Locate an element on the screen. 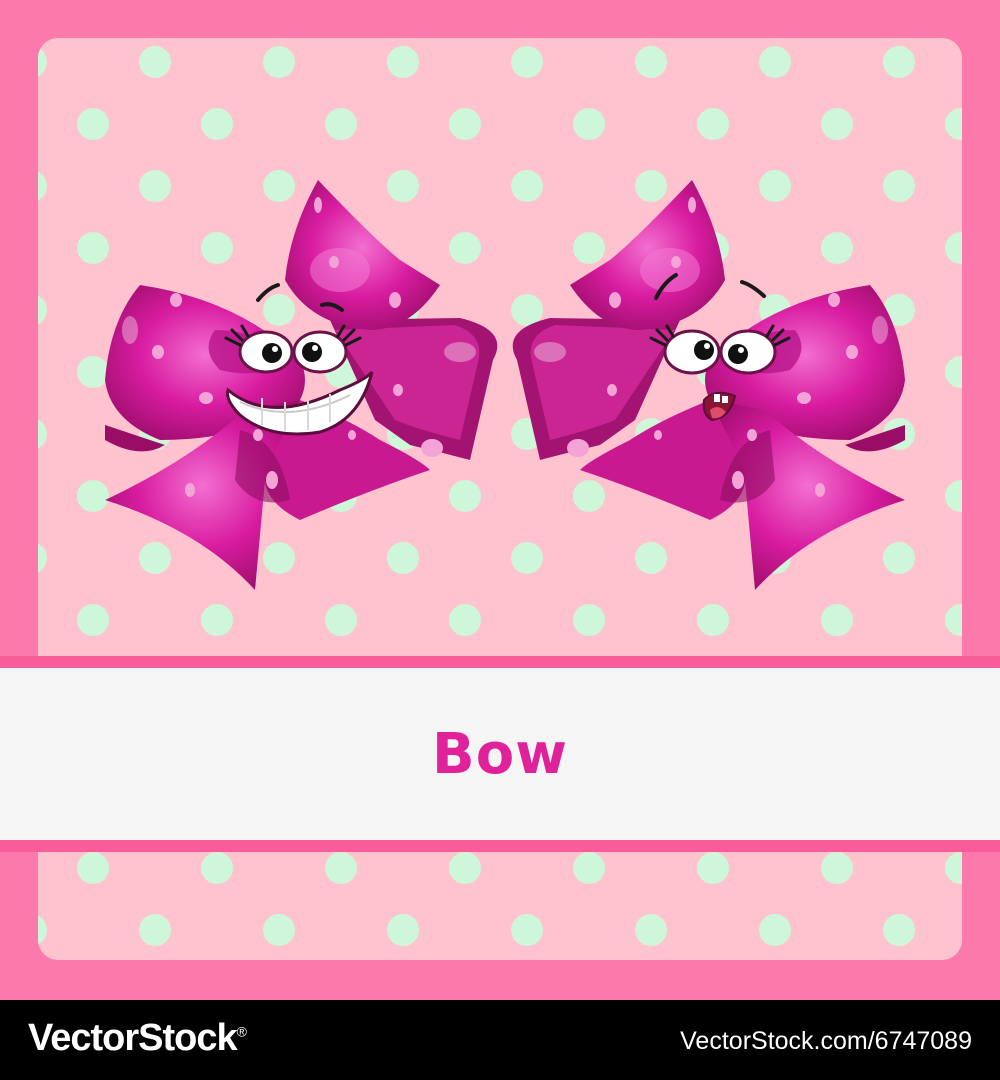 Image resolution: width=1000 pixels, height=1080 pixels. stock-image-id: VectorStock.com/6747089 is located at coordinates (826, 1041).